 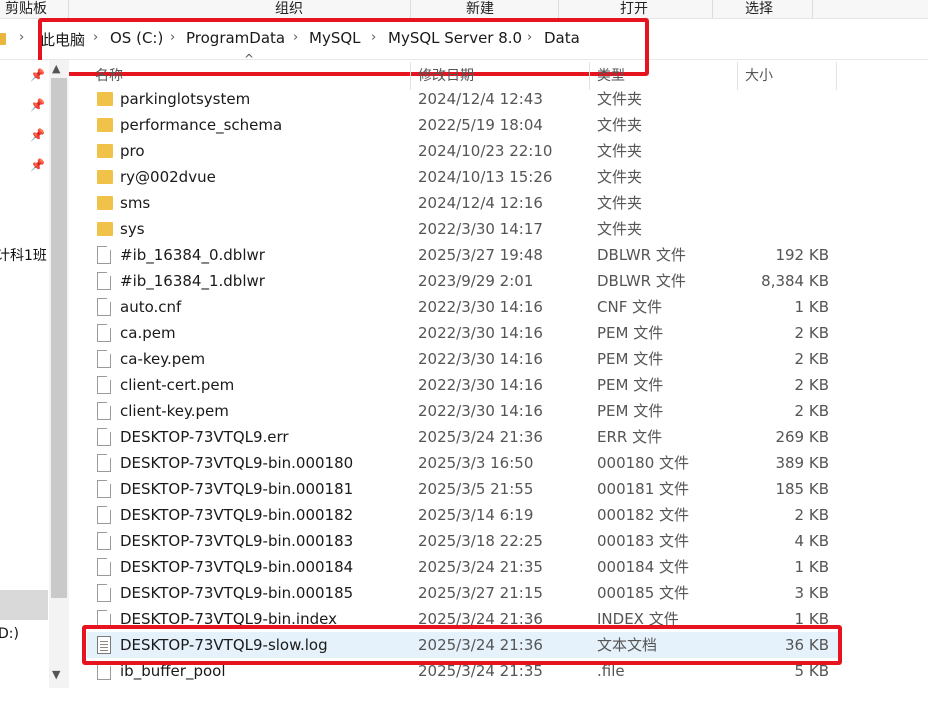 I want to click on file-name: auto.cnf, so click(x=151, y=307).